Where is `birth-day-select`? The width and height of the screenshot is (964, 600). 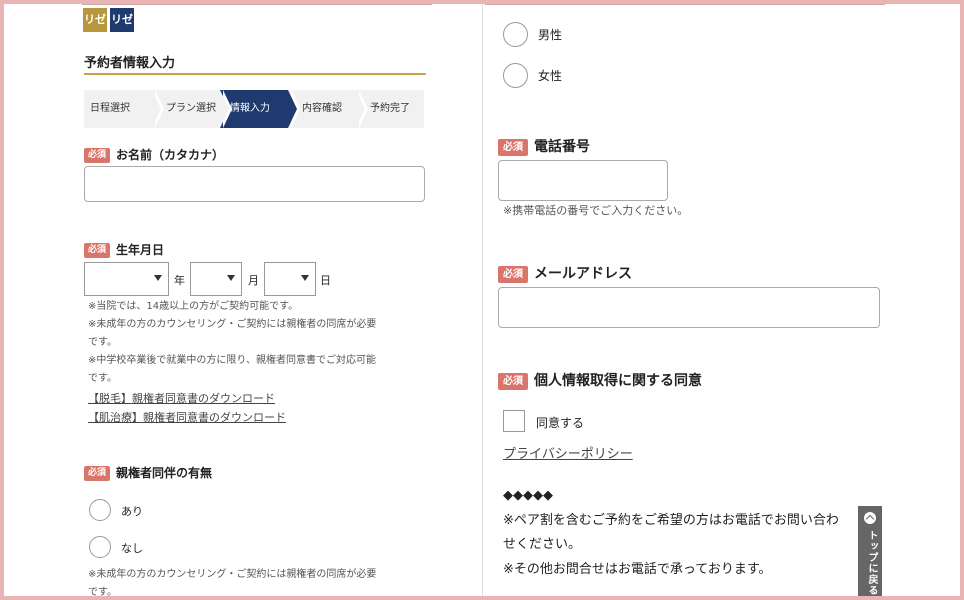
birth-day-select is located at coordinates (290, 279).